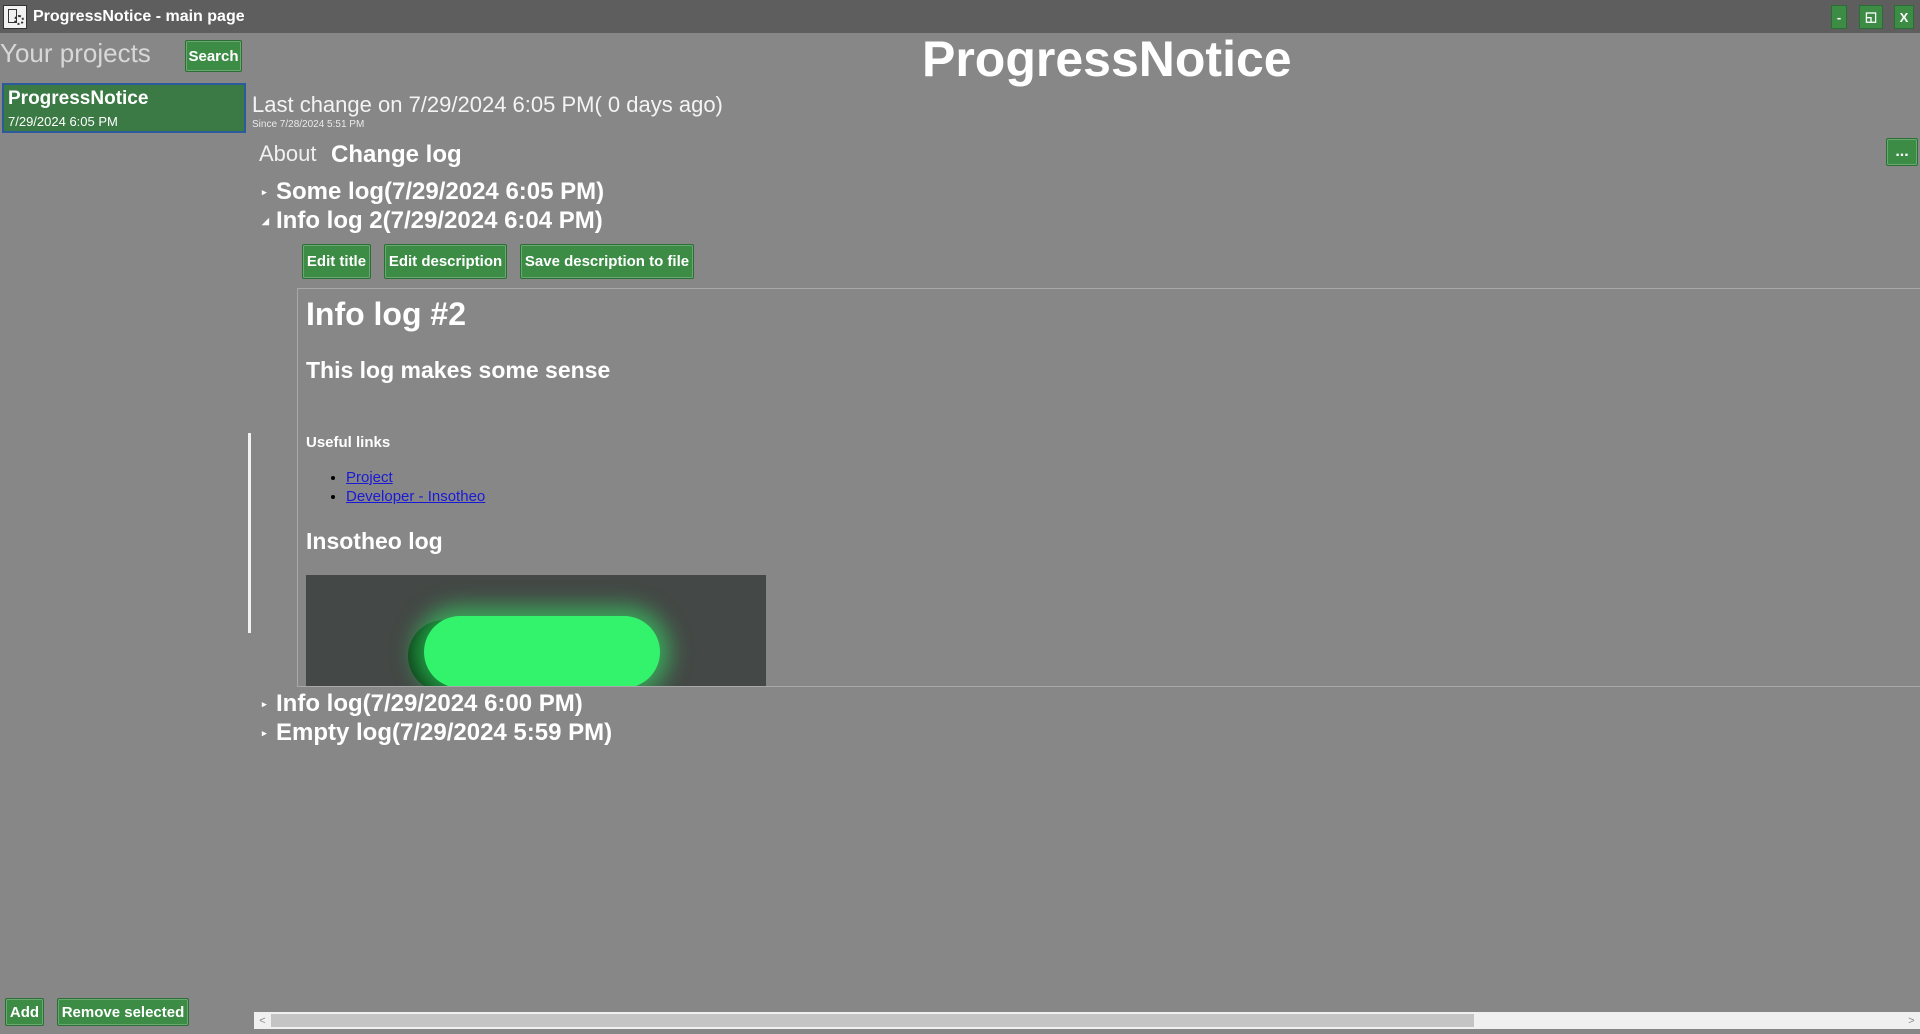 This screenshot has width=1920, height=1034. Describe the element at coordinates (440, 191) in the screenshot. I see `log-title: Some log(7/29/2024 6:05 PM)` at that location.